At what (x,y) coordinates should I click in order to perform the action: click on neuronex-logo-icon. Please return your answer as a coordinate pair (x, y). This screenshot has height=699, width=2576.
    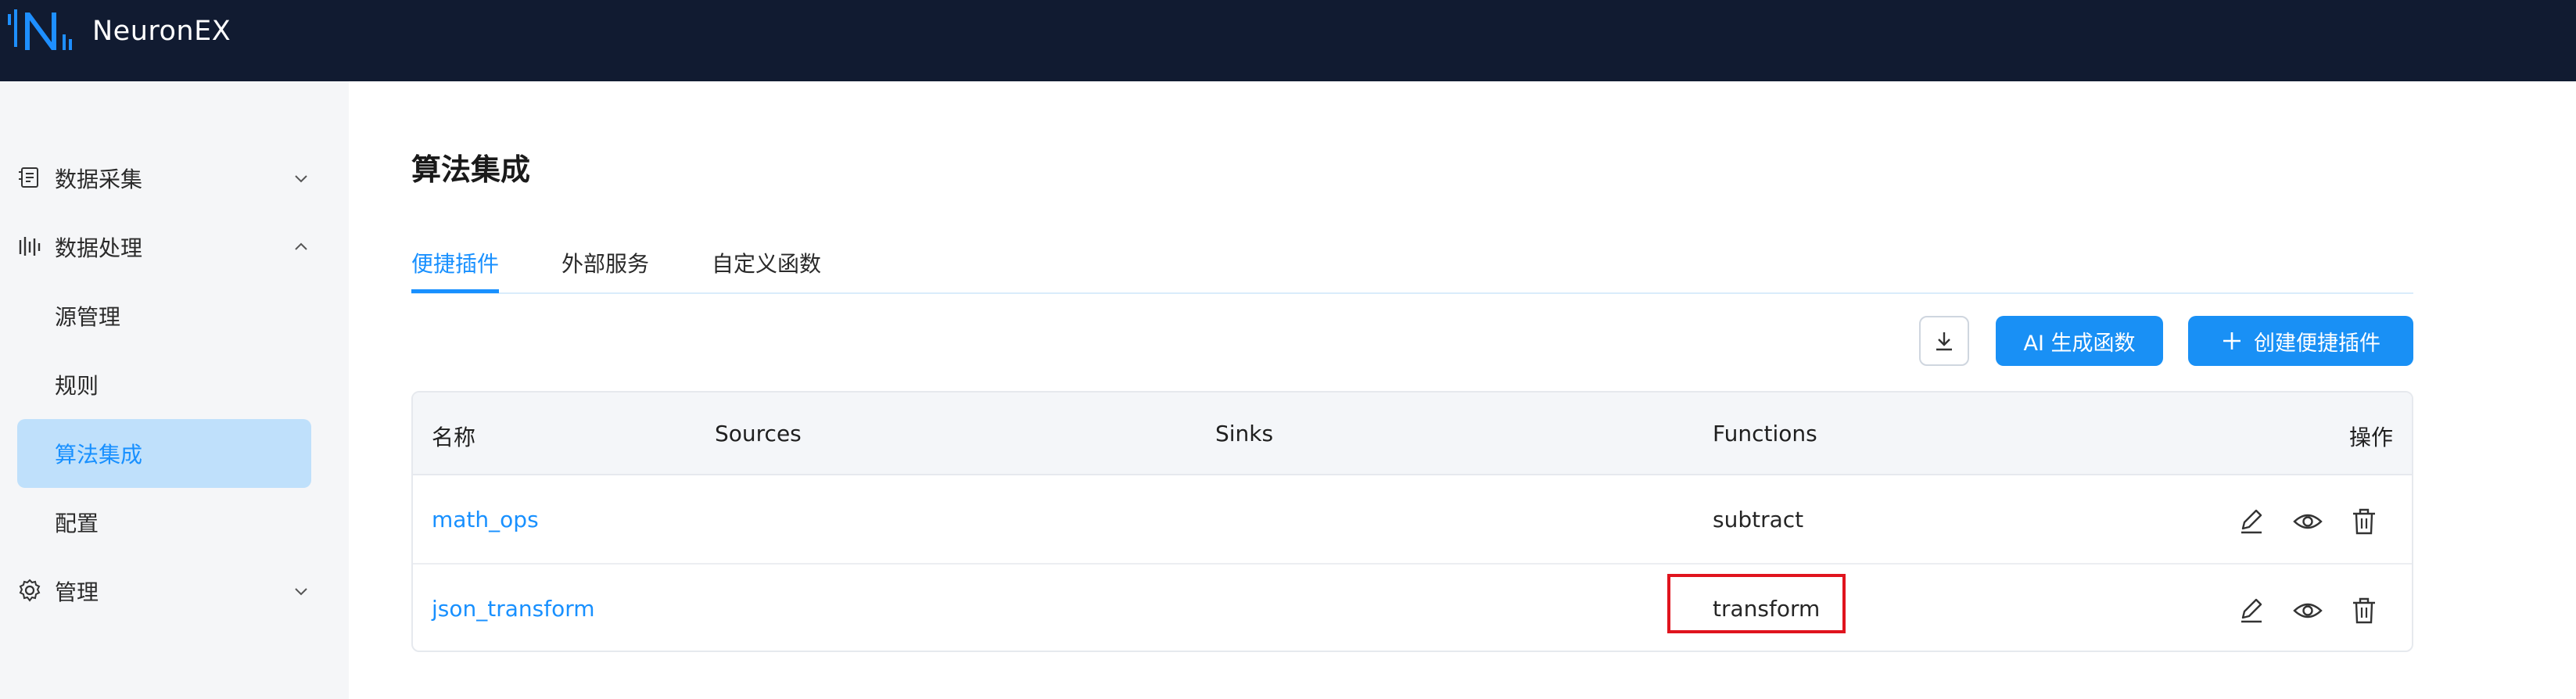
    Looking at the image, I should click on (40, 30).